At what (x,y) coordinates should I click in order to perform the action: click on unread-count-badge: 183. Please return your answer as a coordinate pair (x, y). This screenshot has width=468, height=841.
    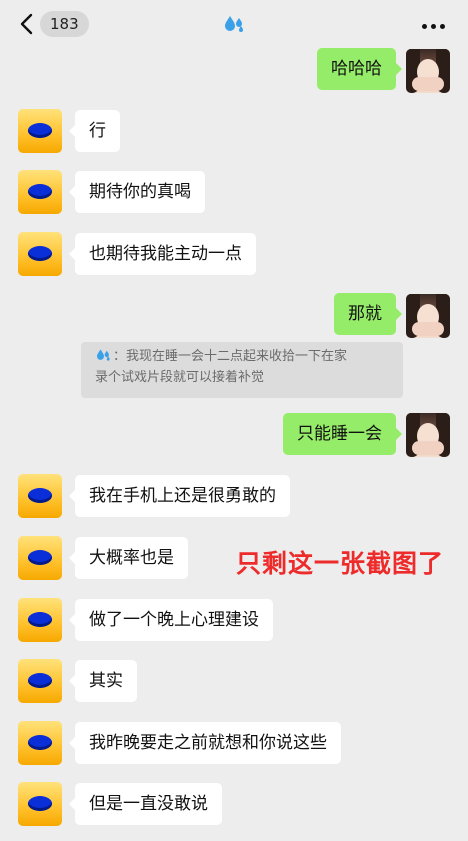
    Looking at the image, I should click on (64, 24).